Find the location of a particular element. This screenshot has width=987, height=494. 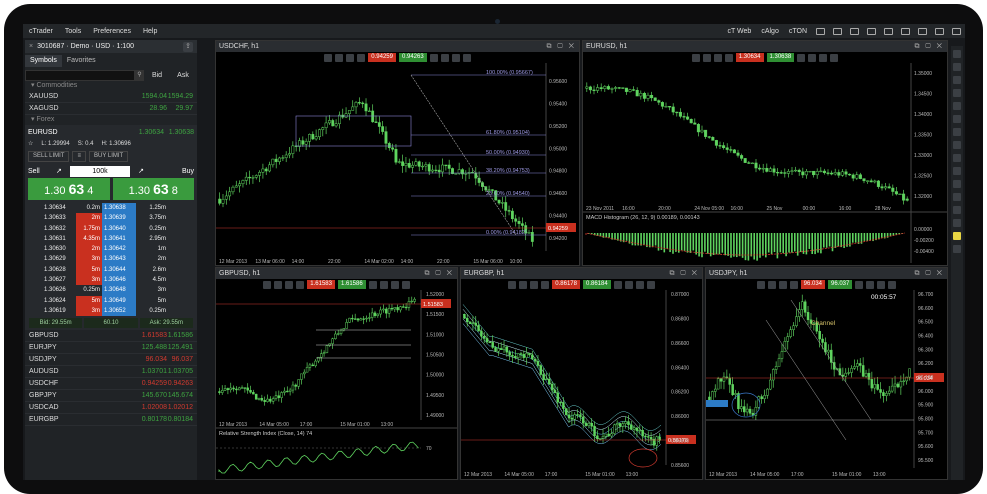

hline-icon is located at coordinates (957, 145).